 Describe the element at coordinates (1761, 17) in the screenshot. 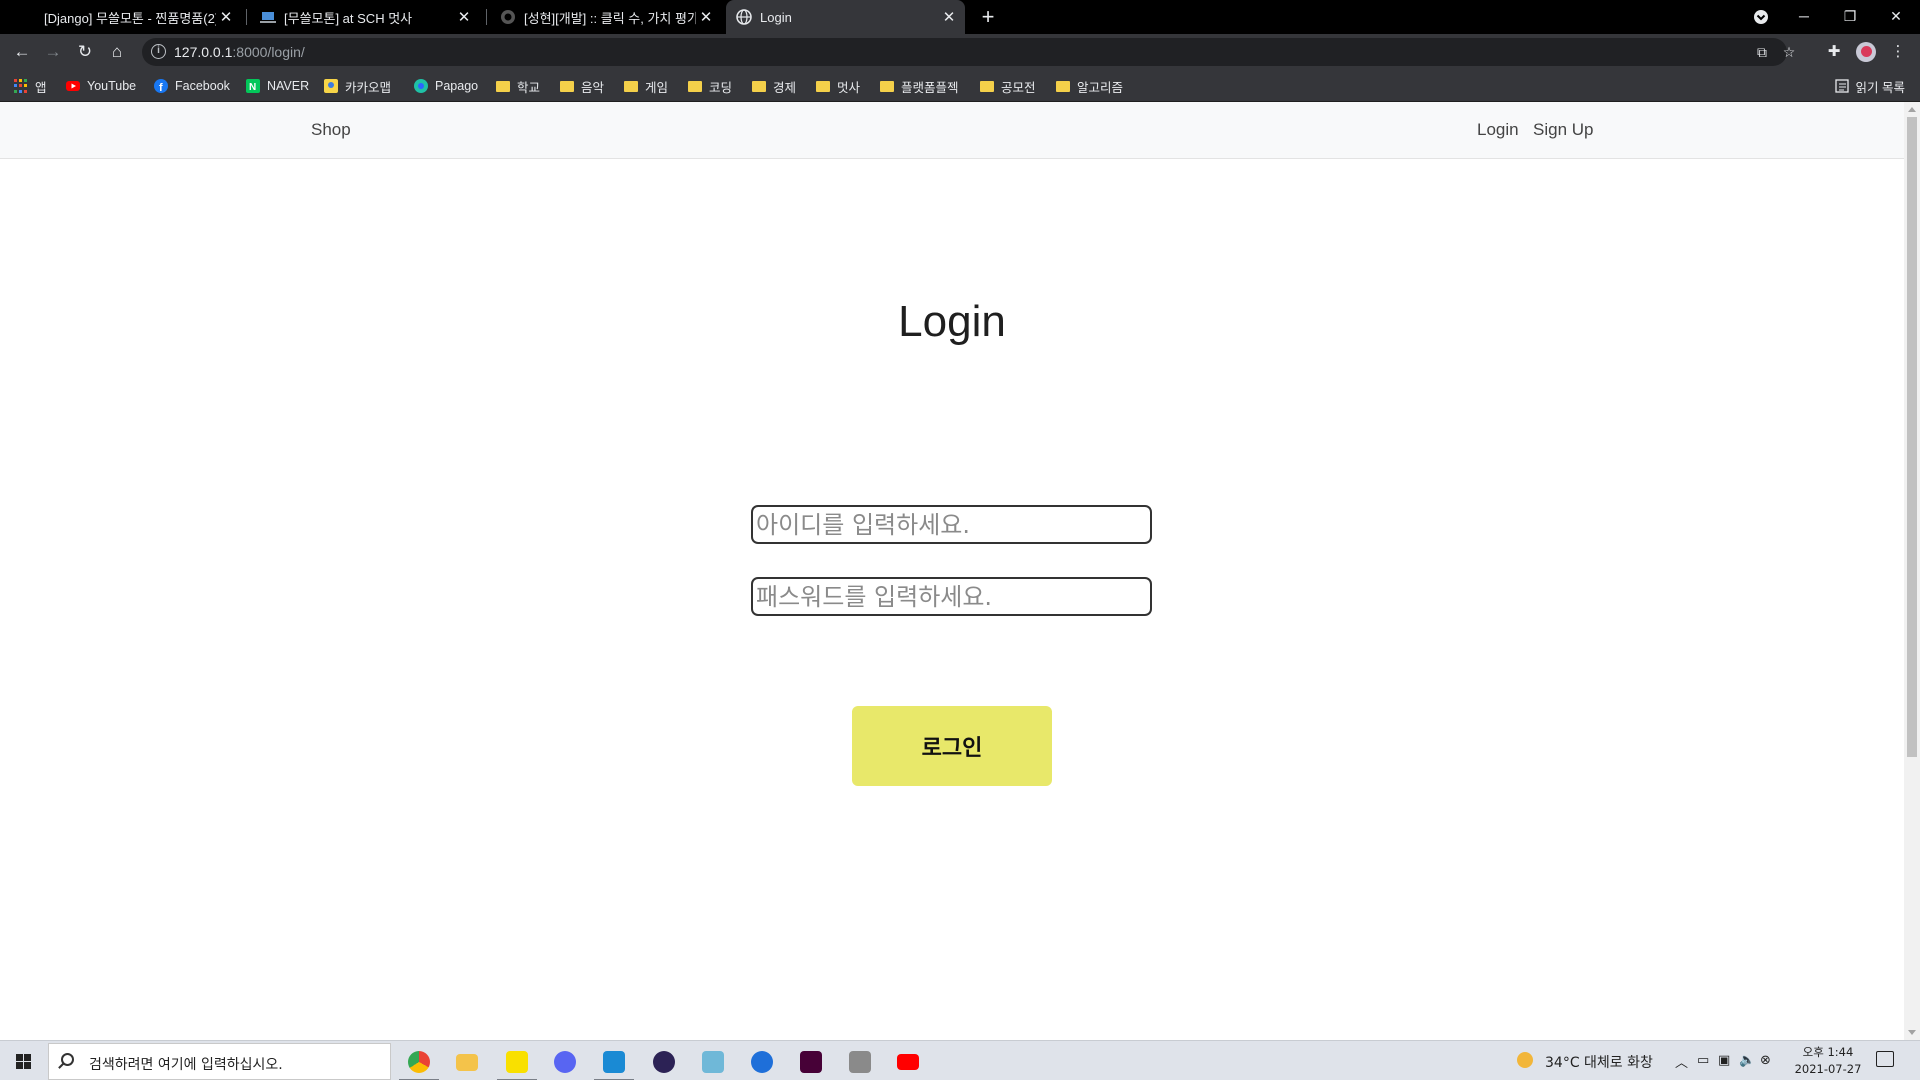

I see `tab-search-button` at that location.